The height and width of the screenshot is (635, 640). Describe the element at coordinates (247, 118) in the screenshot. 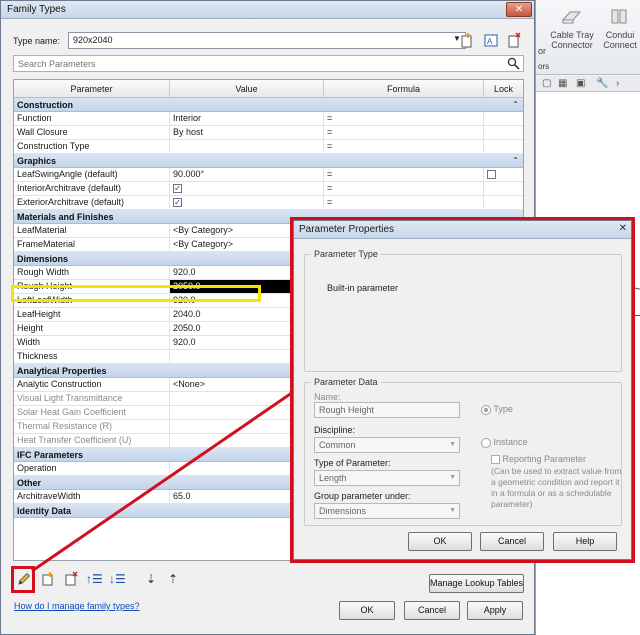

I see `value-cell: Interior` at that location.